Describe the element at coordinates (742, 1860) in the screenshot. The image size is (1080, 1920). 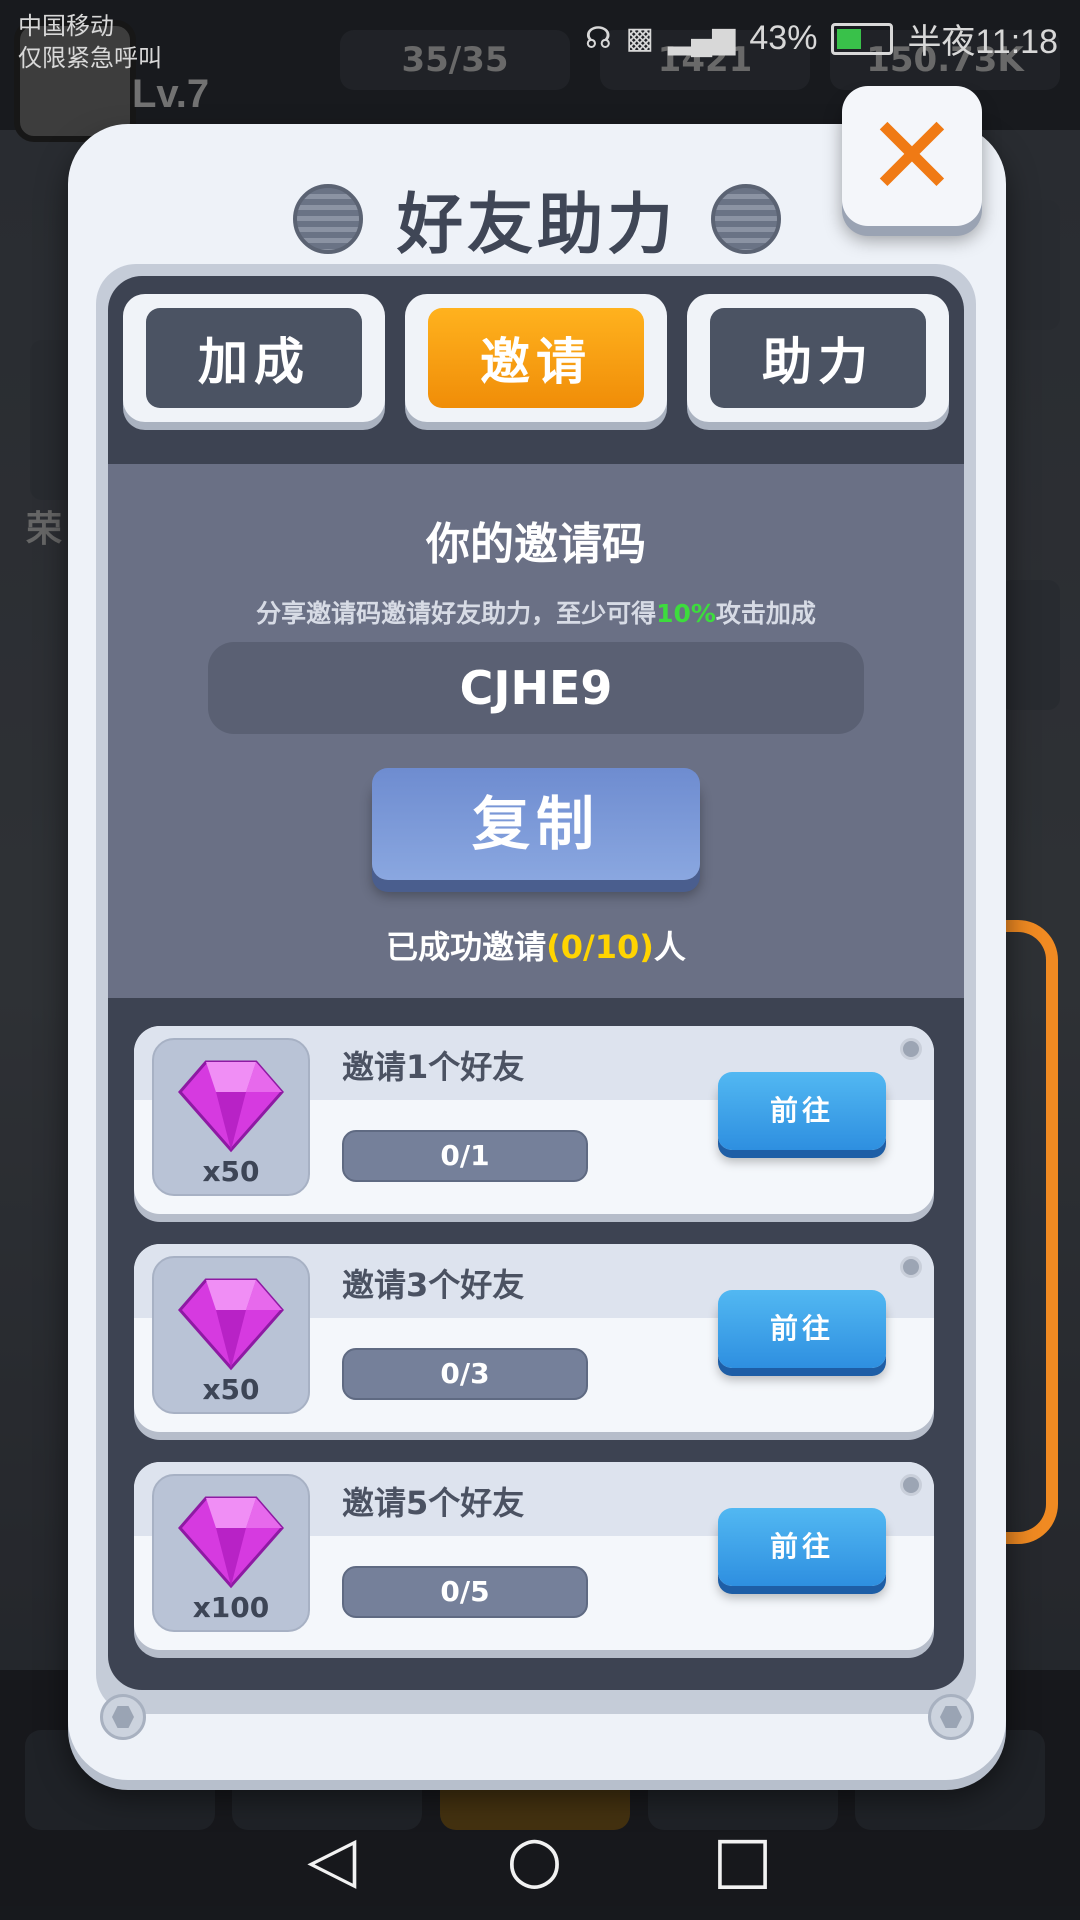
I see `recent-apps-icon: □` at that location.